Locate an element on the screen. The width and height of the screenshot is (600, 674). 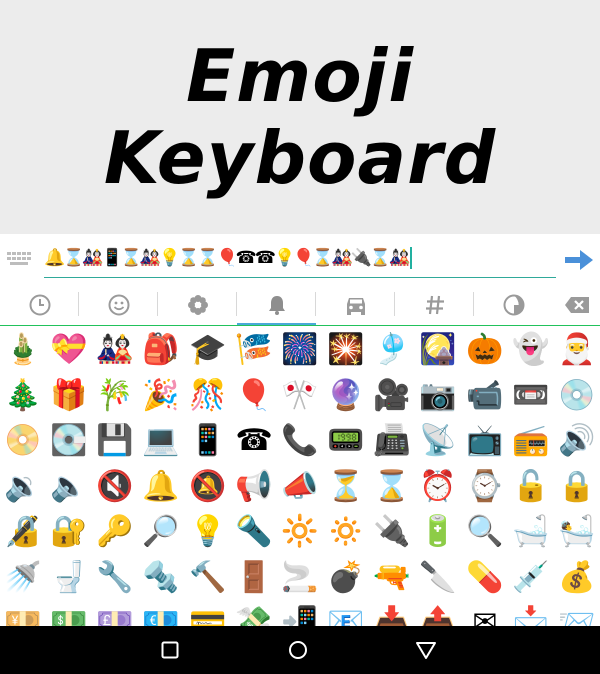
emoji-key: 🔓 is located at coordinates (531, 487).